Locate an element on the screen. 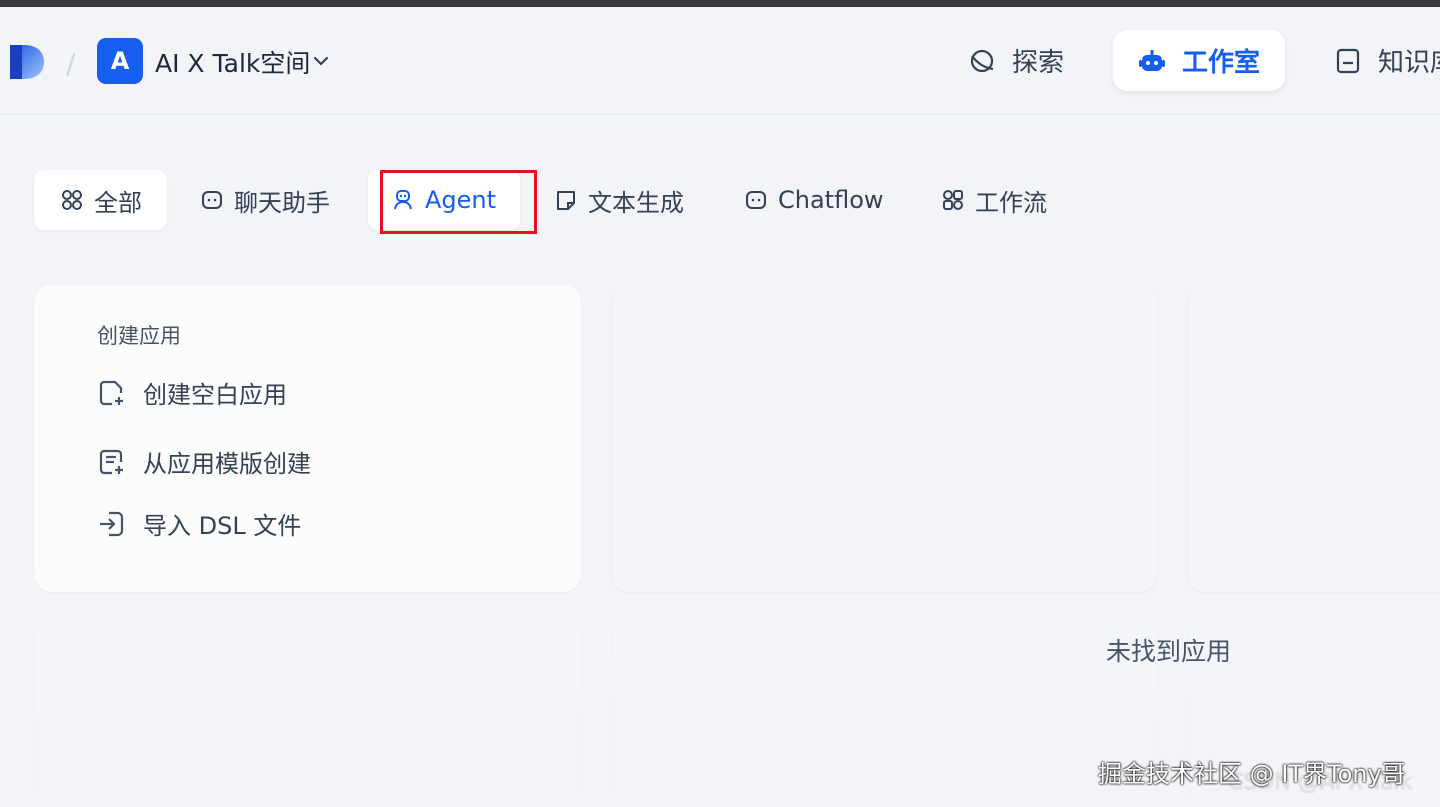 This screenshot has height=807, width=1440. create-blank-app: 创建空白应用 is located at coordinates (192, 392).